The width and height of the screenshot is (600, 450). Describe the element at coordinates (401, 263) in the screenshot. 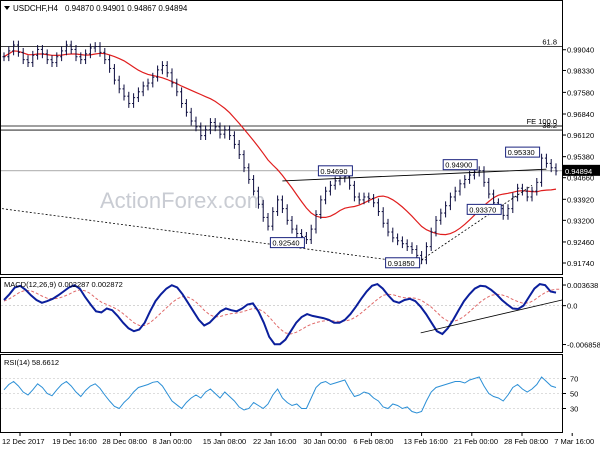

I see `level-label: 0.91850` at that location.